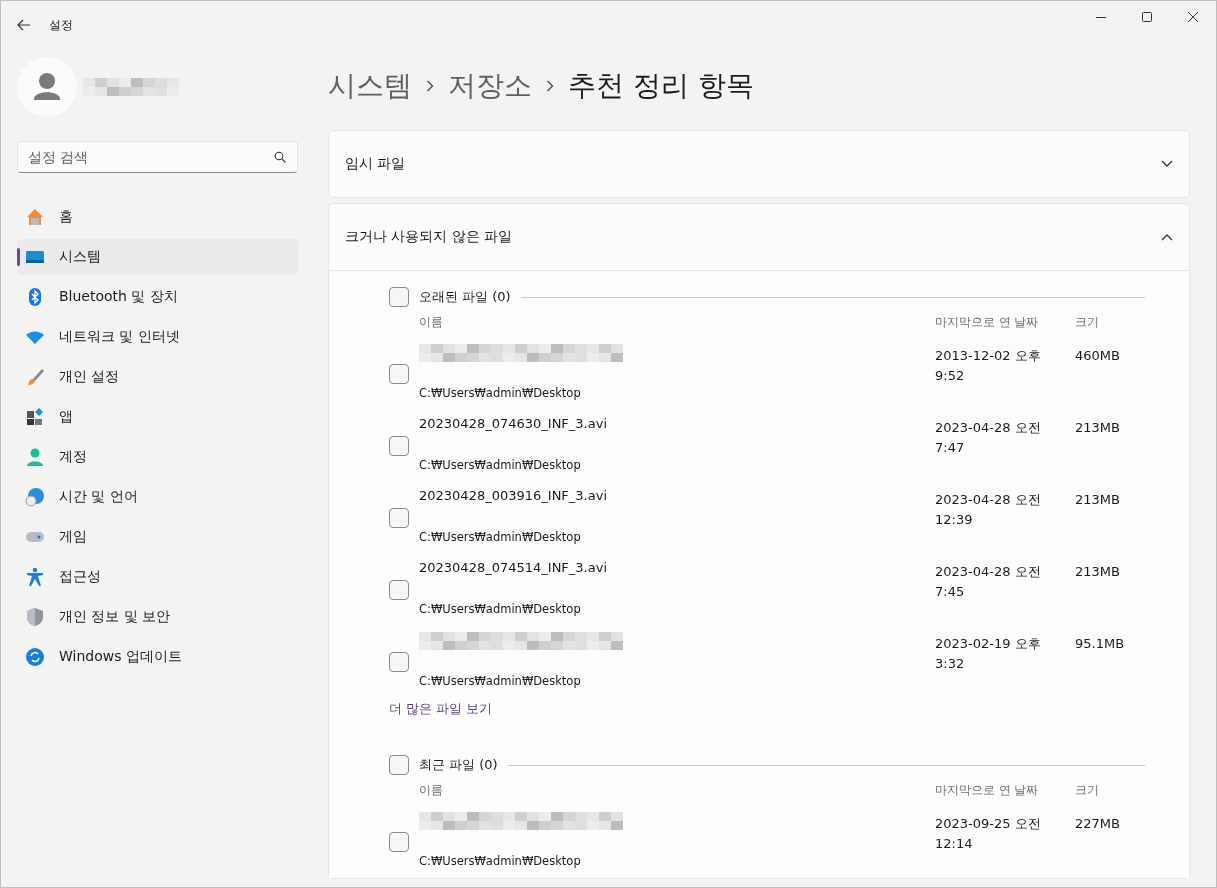  I want to click on file-name: 20230428_074630_INF_3.avi, so click(513, 423).